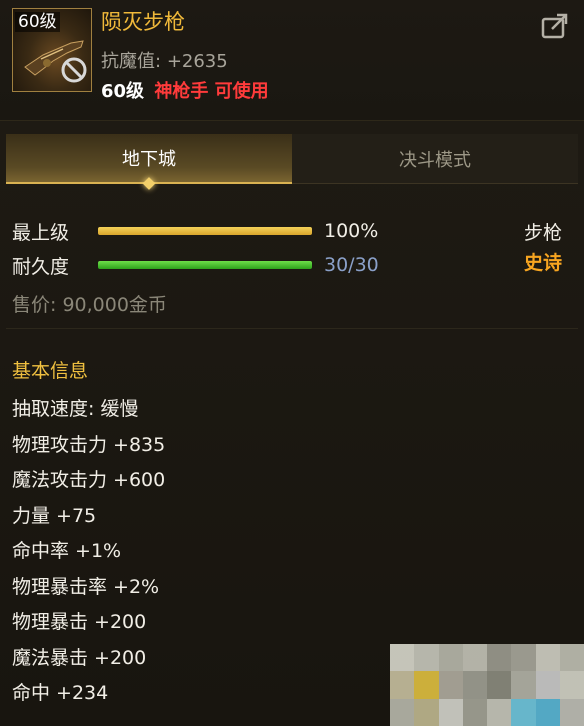 The height and width of the screenshot is (726, 584). I want to click on required-level: 60级, so click(123, 91).